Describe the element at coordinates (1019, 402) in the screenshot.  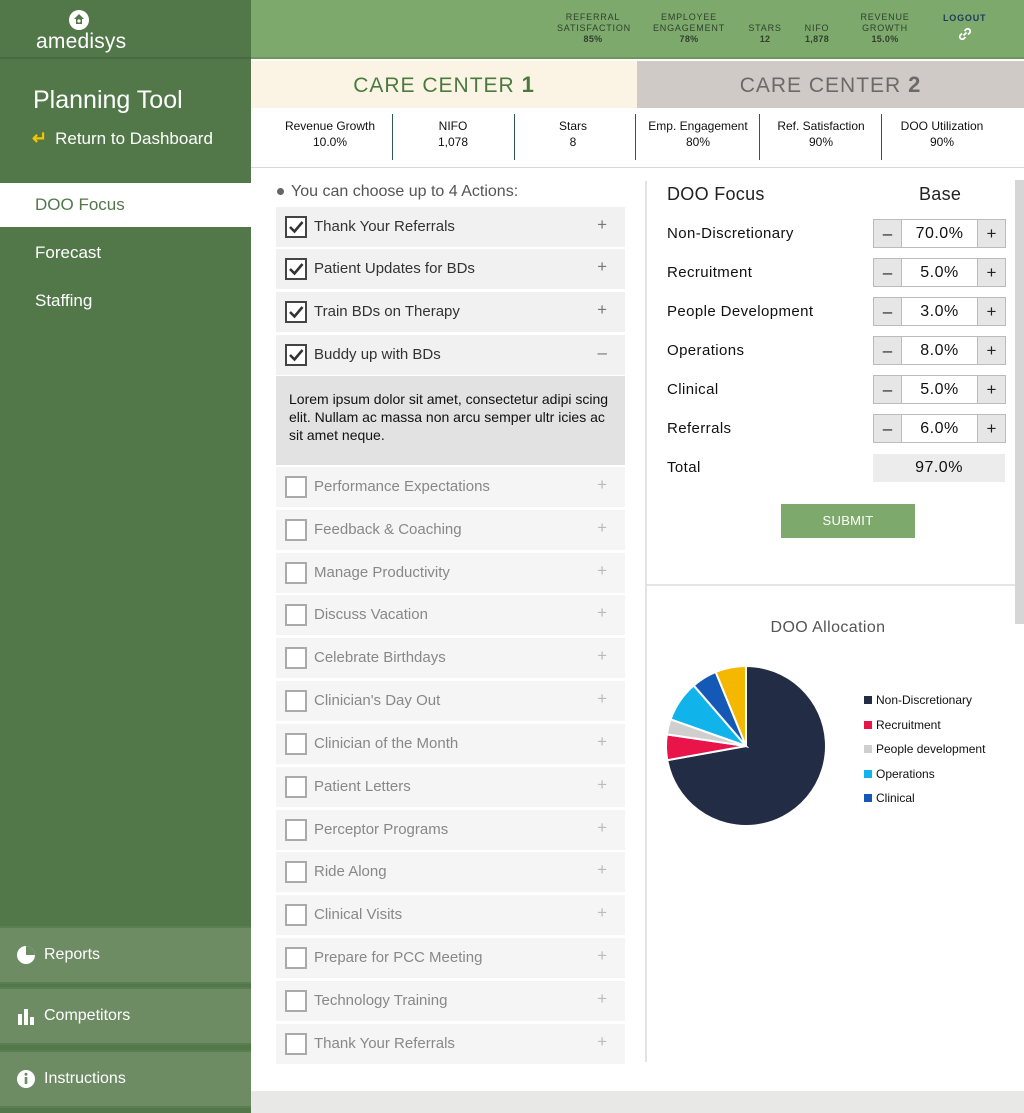
I see `scrollbar` at that location.